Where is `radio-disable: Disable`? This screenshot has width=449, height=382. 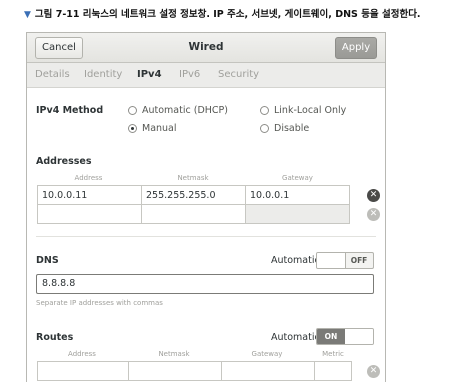 radio-disable: Disable is located at coordinates (284, 128).